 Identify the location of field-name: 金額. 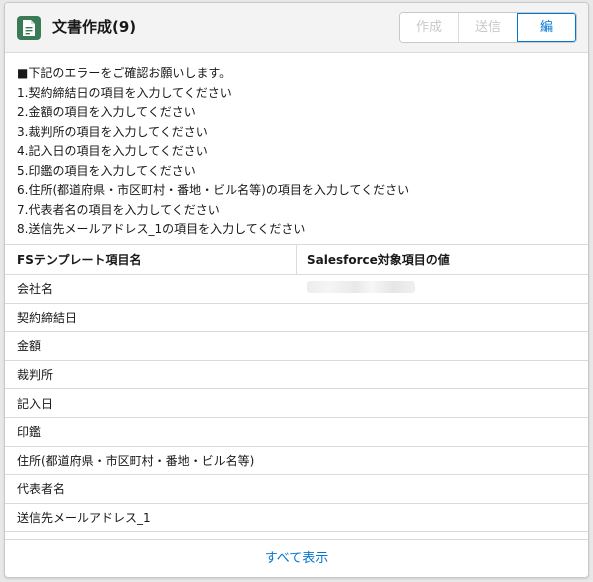
(29, 346).